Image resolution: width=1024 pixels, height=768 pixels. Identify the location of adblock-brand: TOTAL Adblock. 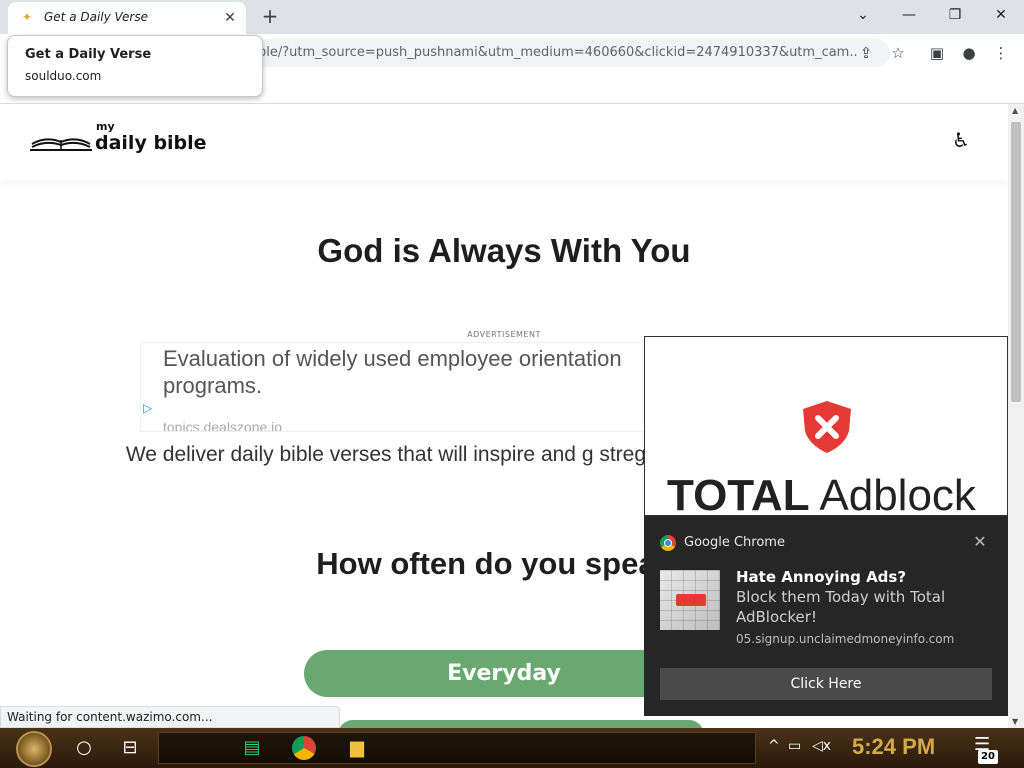
(821, 493).